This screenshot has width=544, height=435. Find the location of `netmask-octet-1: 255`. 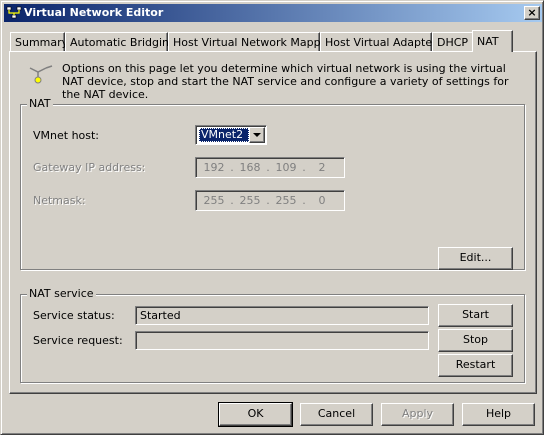

netmask-octet-1: 255 is located at coordinates (214, 200).